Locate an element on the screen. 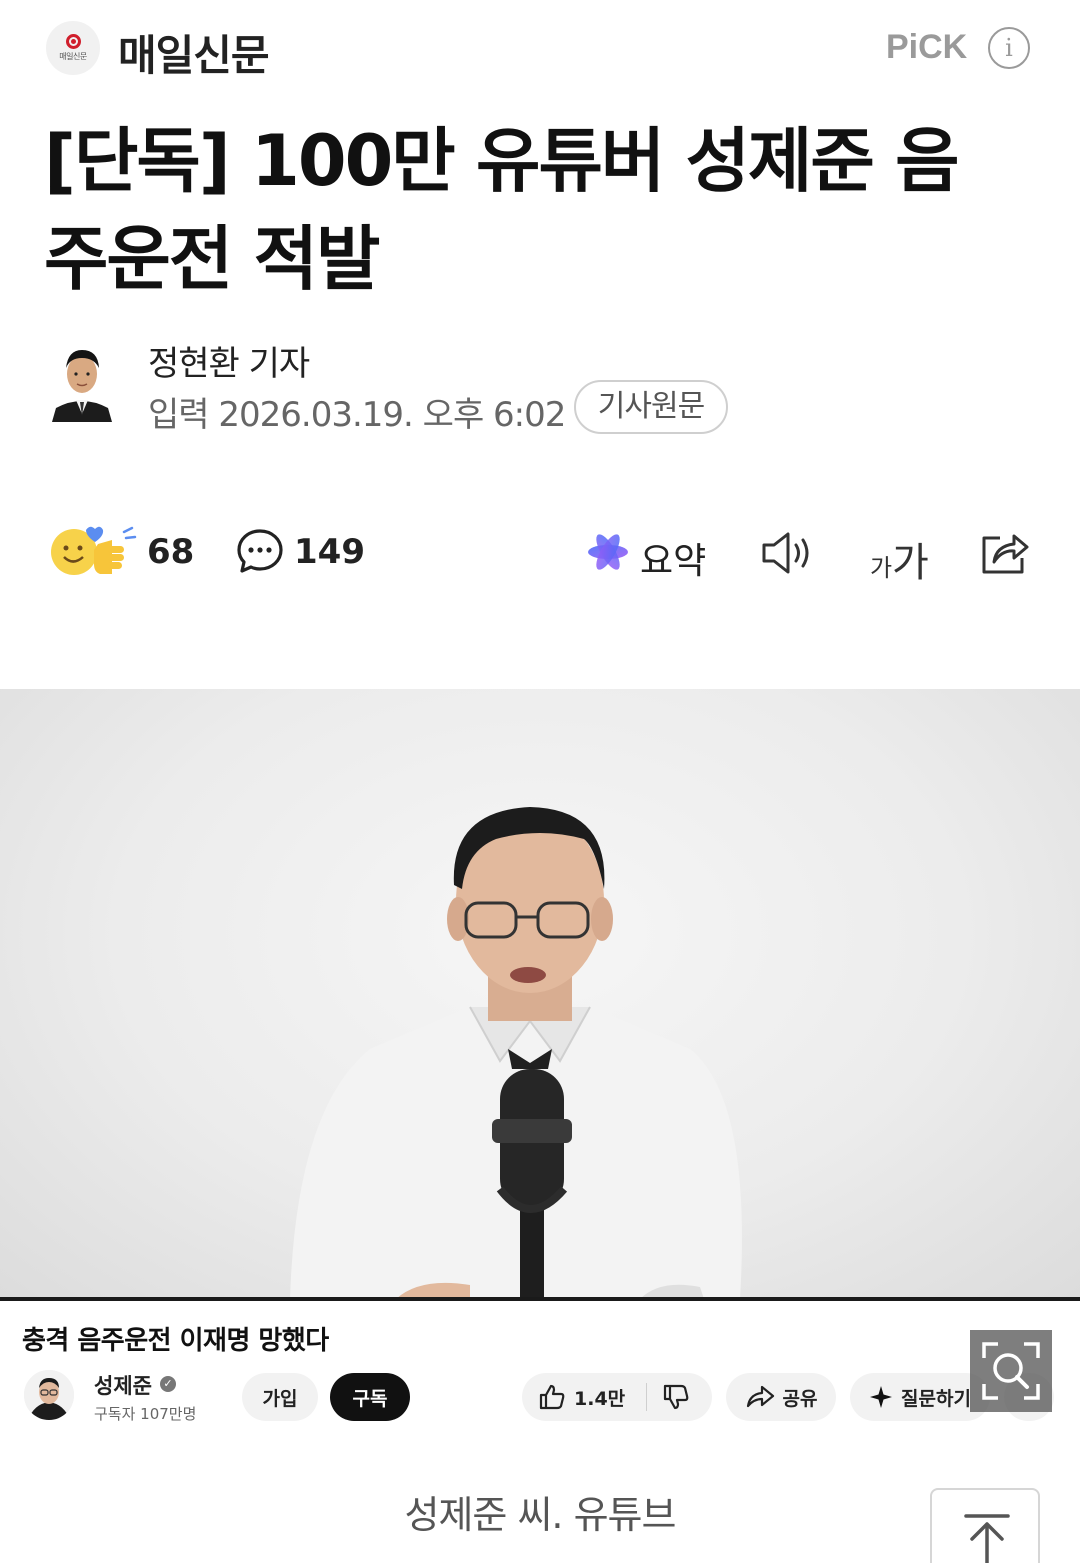 This screenshot has height=1563, width=1080. join-button: 가입 is located at coordinates (280, 1397).